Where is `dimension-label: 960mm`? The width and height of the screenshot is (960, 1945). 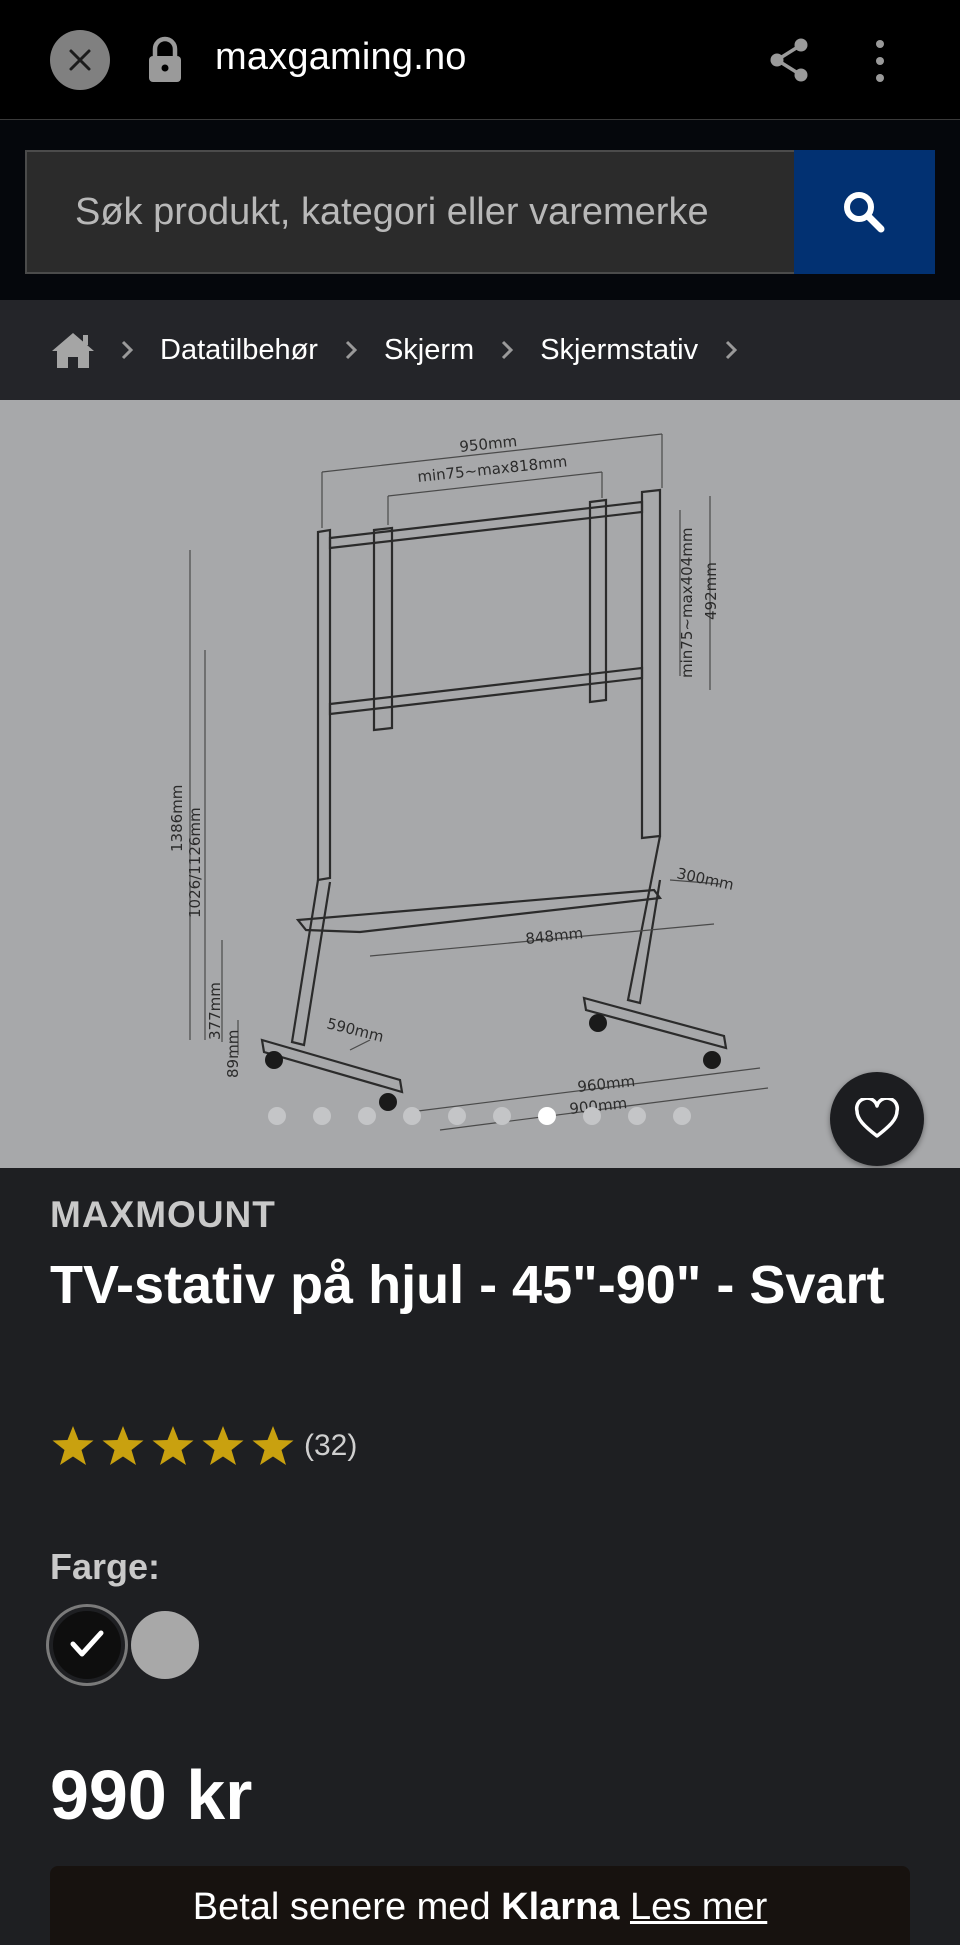
dimension-label: 960mm is located at coordinates (606, 1084).